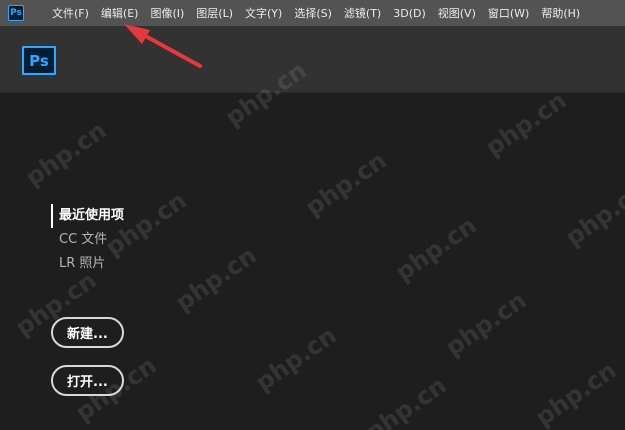  Describe the element at coordinates (39, 60) in the screenshot. I see `photoshop-logo: Ps` at that location.